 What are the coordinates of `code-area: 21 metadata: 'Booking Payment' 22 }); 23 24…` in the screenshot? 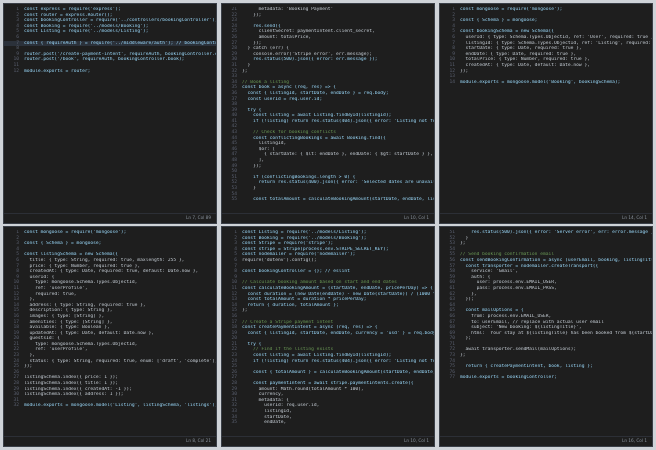 It's located at (328, 110).